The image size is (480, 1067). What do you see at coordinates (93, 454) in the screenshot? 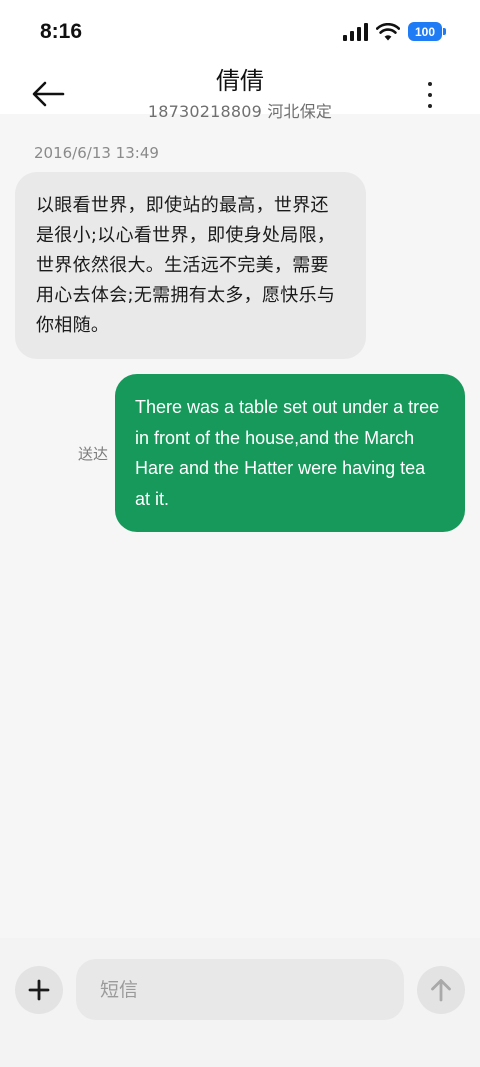
I see `delivery-status: 送达` at bounding box center [93, 454].